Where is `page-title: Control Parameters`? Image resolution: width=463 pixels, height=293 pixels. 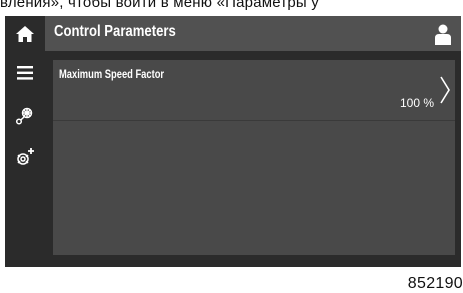 page-title: Control Parameters is located at coordinates (115, 31).